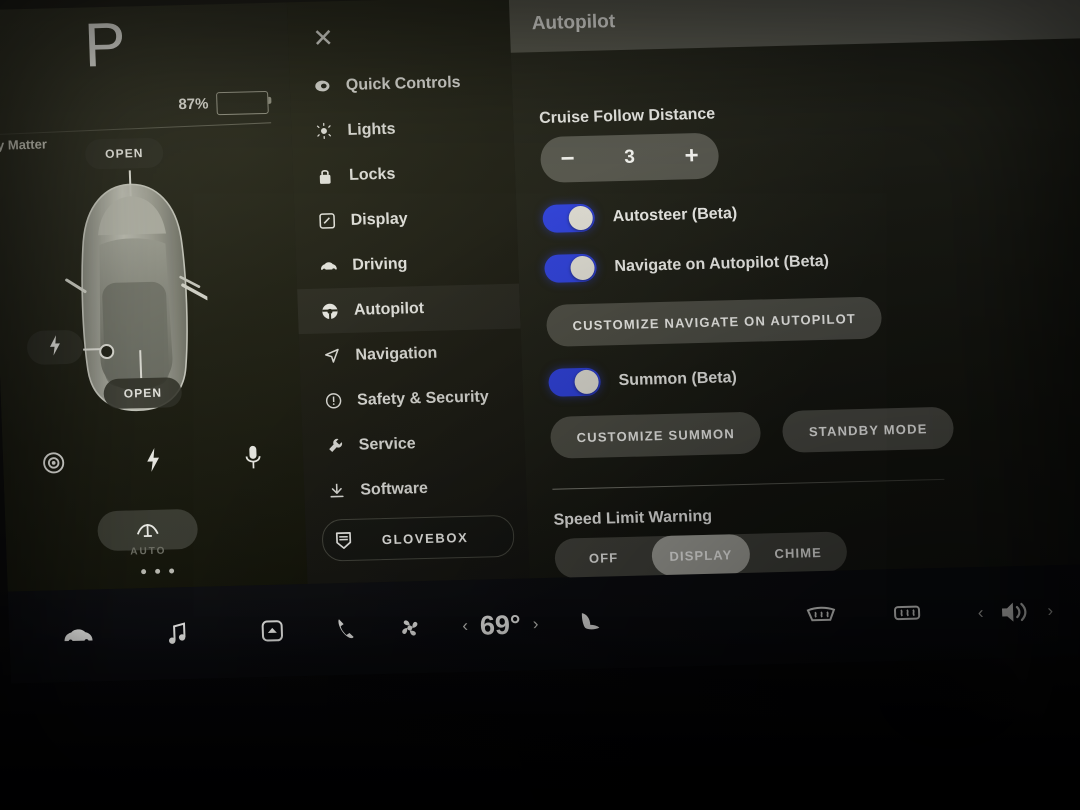  I want to click on glovebox-button: GLOVEBOX, so click(418, 538).